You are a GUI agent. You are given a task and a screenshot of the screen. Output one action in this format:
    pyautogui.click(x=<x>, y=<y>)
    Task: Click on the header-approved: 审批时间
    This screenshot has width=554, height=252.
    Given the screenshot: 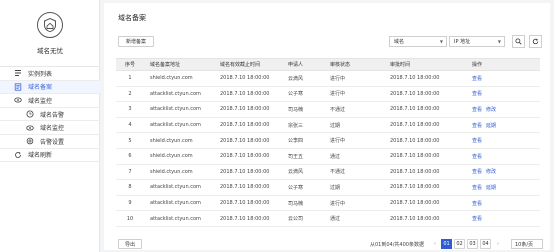 What is the action you would take?
    pyautogui.click(x=400, y=65)
    